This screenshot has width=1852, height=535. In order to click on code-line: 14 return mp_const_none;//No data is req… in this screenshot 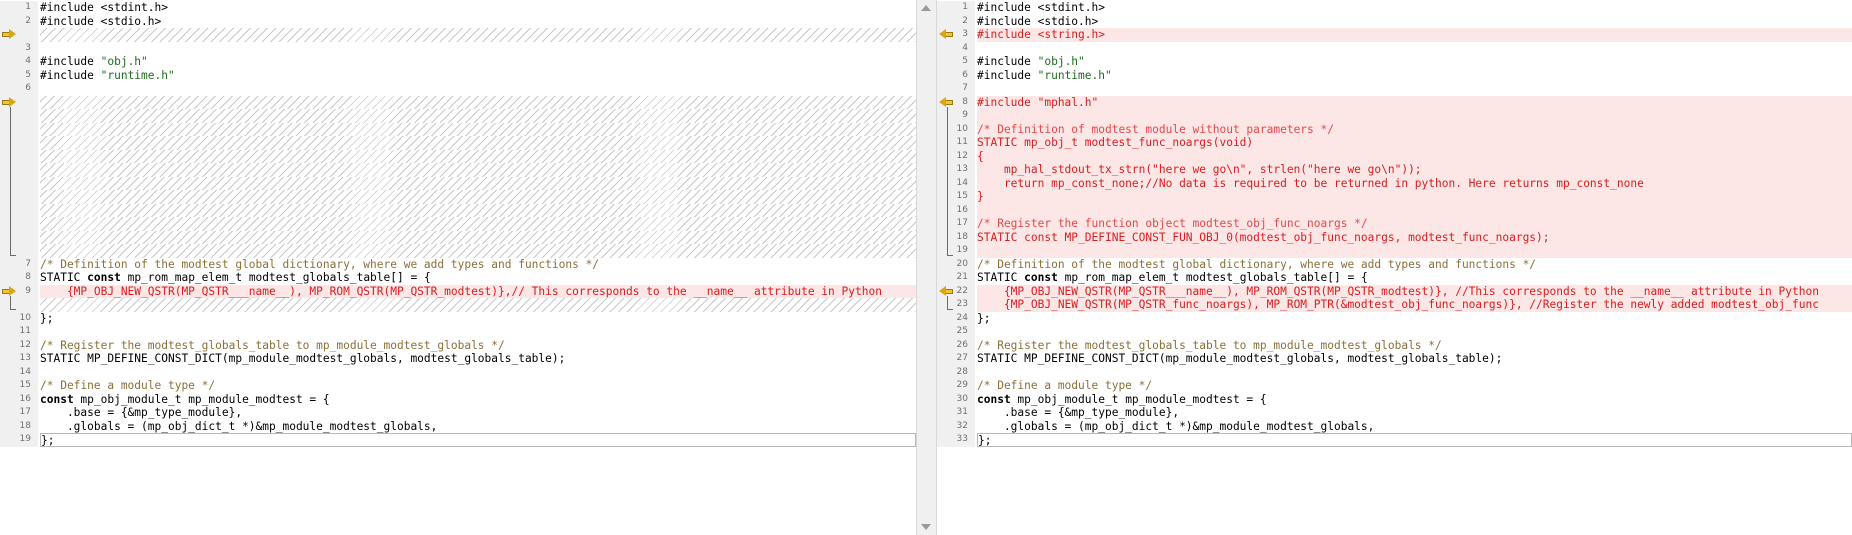, I will do `click(1394, 183)`.